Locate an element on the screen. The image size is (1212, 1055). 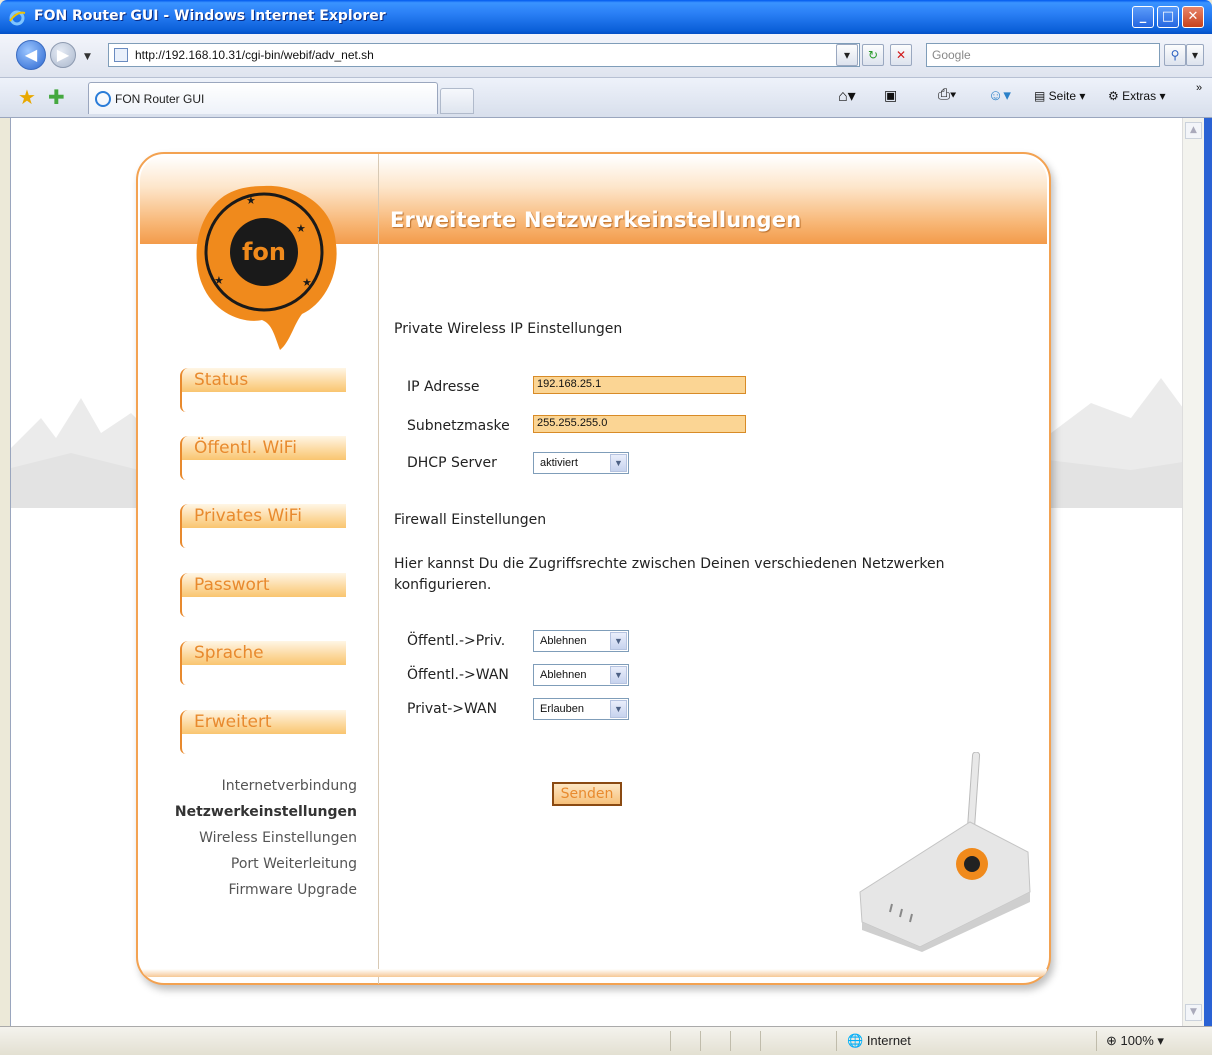
rule-private-wan-value: Erlauben is located at coordinates (562, 709).